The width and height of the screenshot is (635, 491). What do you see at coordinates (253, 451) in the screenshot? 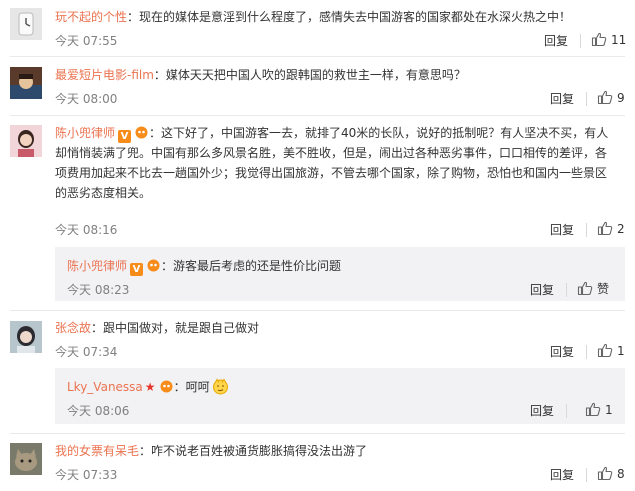
I see `comment-text: ：咋不说老百姓被通货膨胀搞得没法出游了` at bounding box center [253, 451].